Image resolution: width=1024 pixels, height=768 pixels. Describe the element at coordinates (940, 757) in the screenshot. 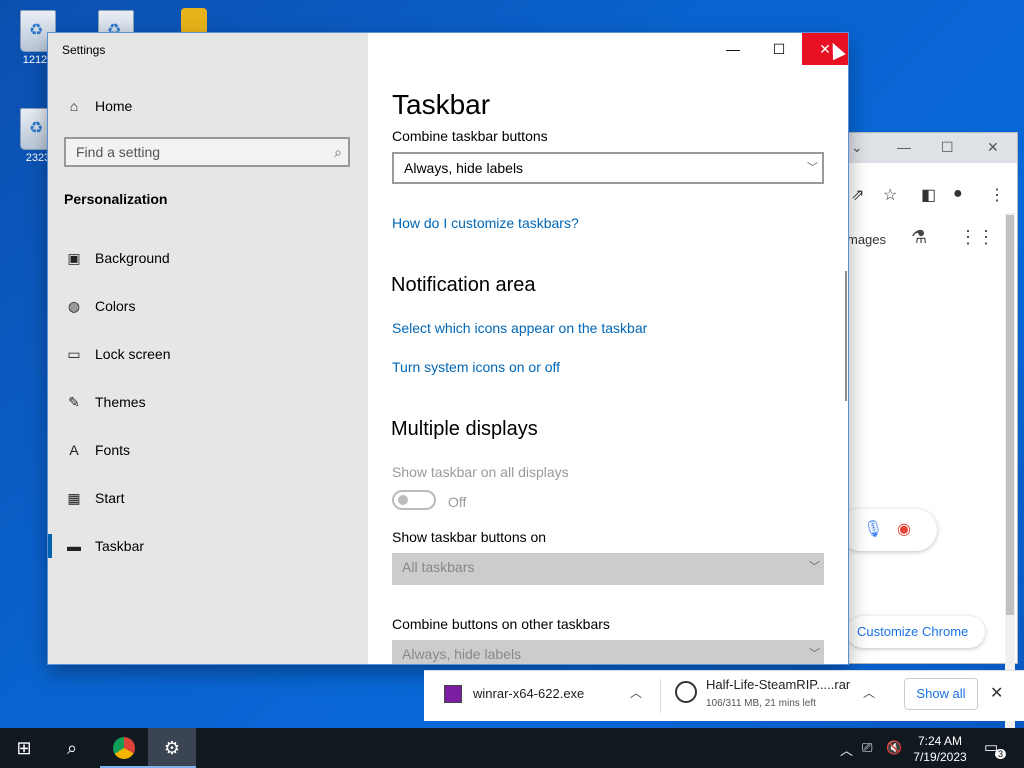

I see `clock-date: 7/19/2023` at that location.